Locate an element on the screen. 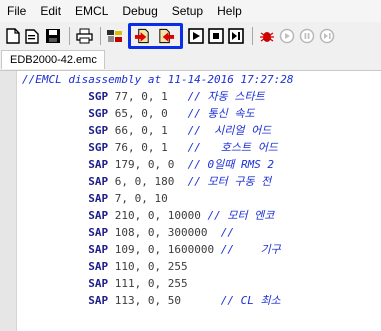  code-line: SGP 76, 0, 1 // 호스트 어드 is located at coordinates (201, 147).